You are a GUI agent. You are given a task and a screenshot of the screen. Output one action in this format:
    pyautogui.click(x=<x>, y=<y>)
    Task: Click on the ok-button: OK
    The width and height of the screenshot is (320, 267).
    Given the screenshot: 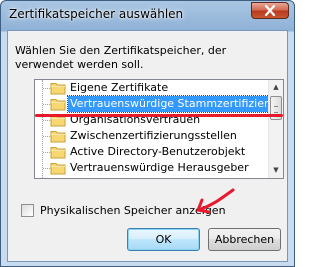 What is the action you would take?
    pyautogui.click(x=163, y=239)
    